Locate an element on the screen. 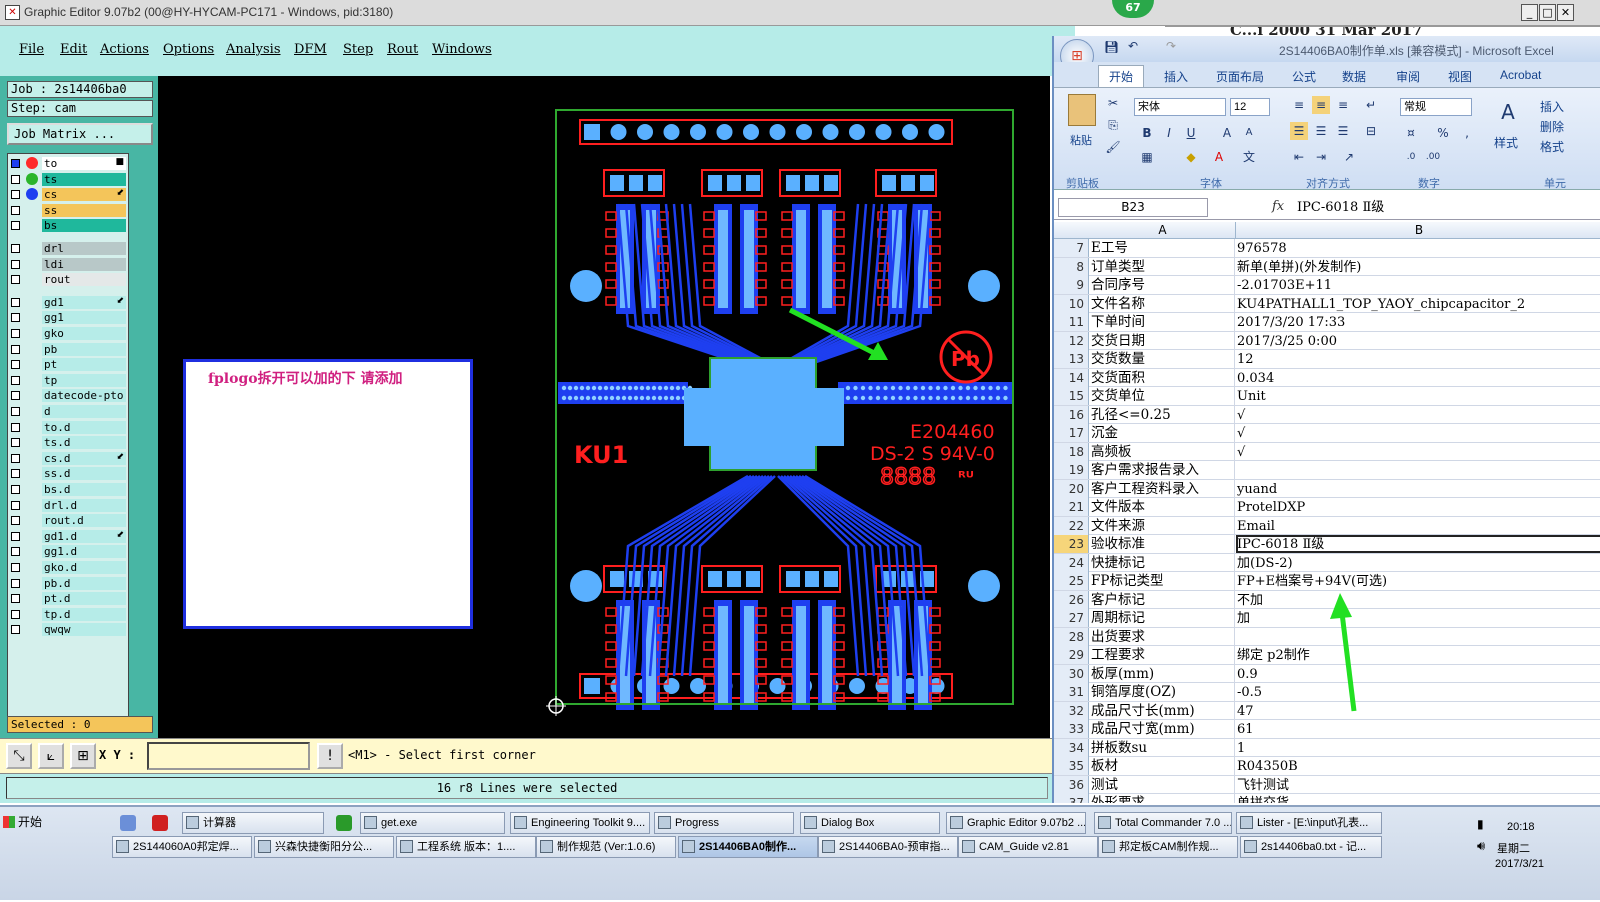 This screenshot has width=1600, height=902. row-header: 26 is located at coordinates (1071, 599).